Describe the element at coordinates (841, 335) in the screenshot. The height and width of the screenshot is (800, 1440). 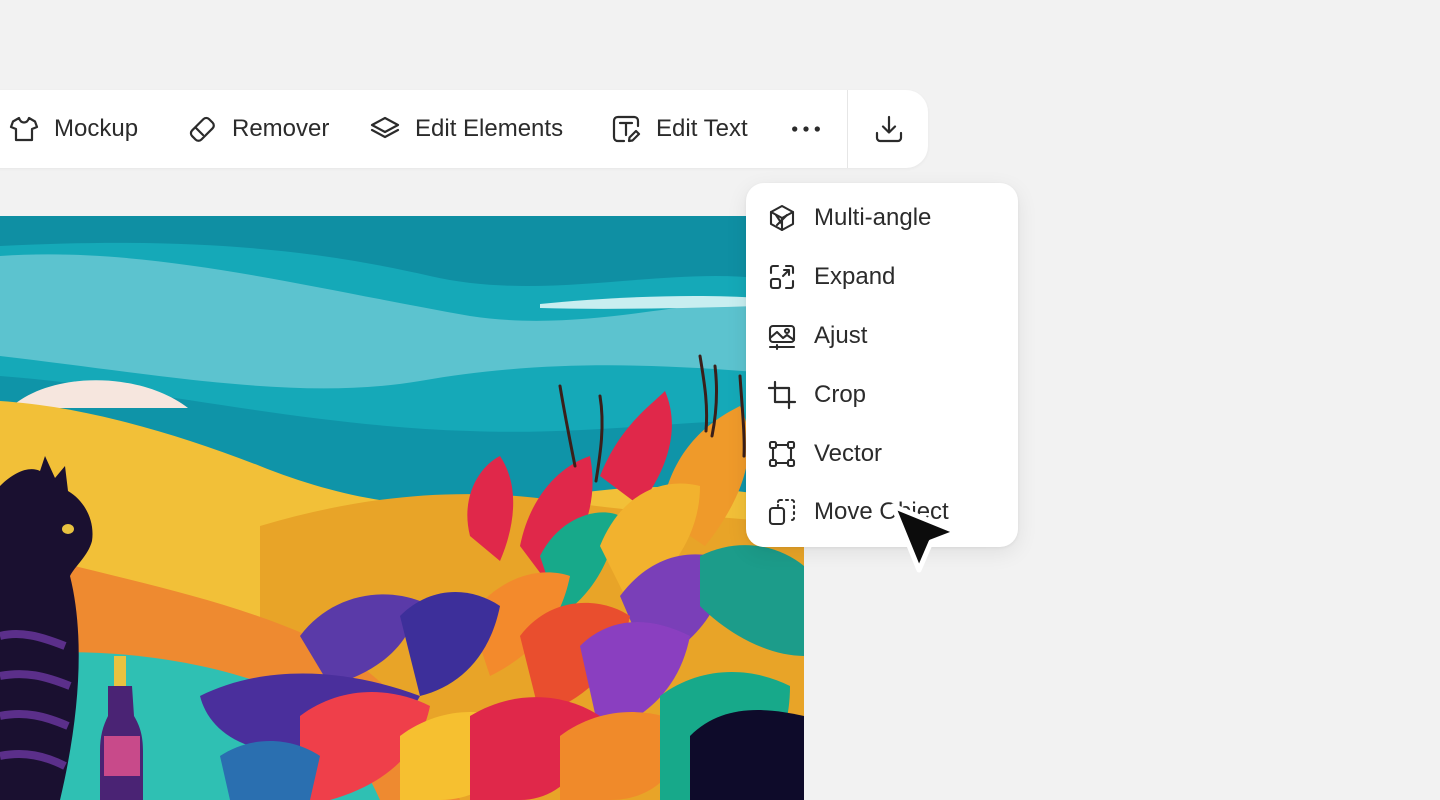
I see `menu-item-ajust-label: Ajust` at that location.